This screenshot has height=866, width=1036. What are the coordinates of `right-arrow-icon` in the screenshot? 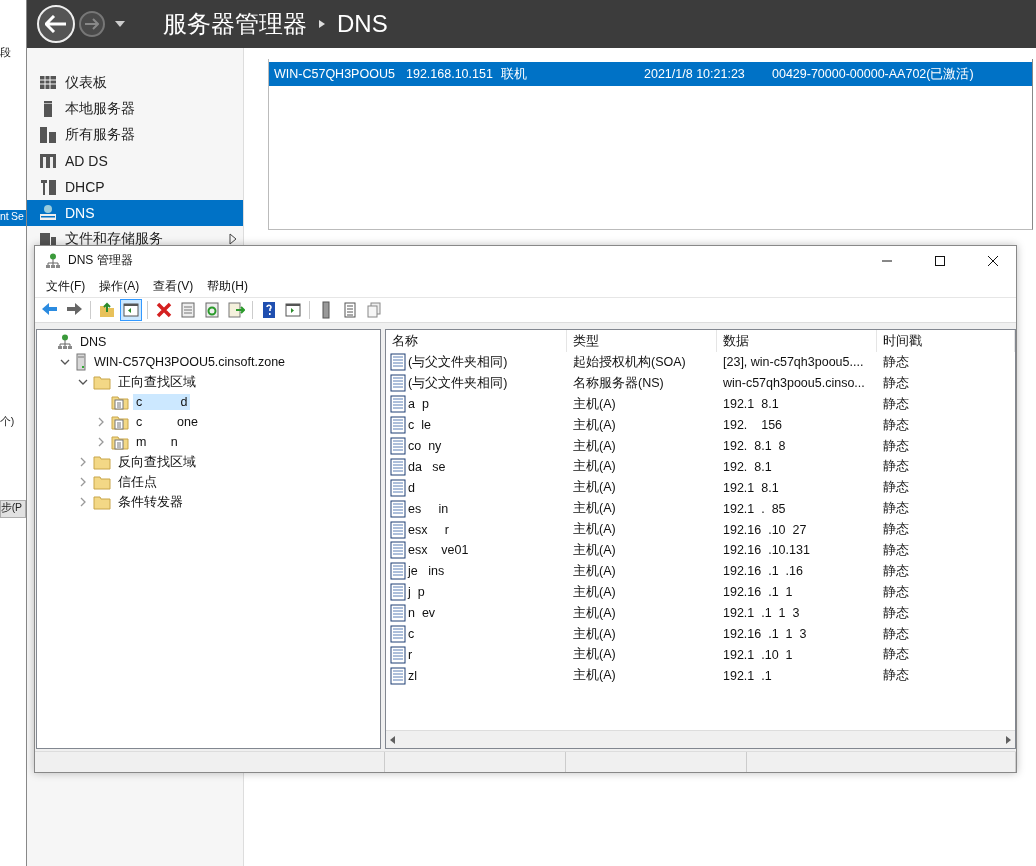 It's located at (92, 24).